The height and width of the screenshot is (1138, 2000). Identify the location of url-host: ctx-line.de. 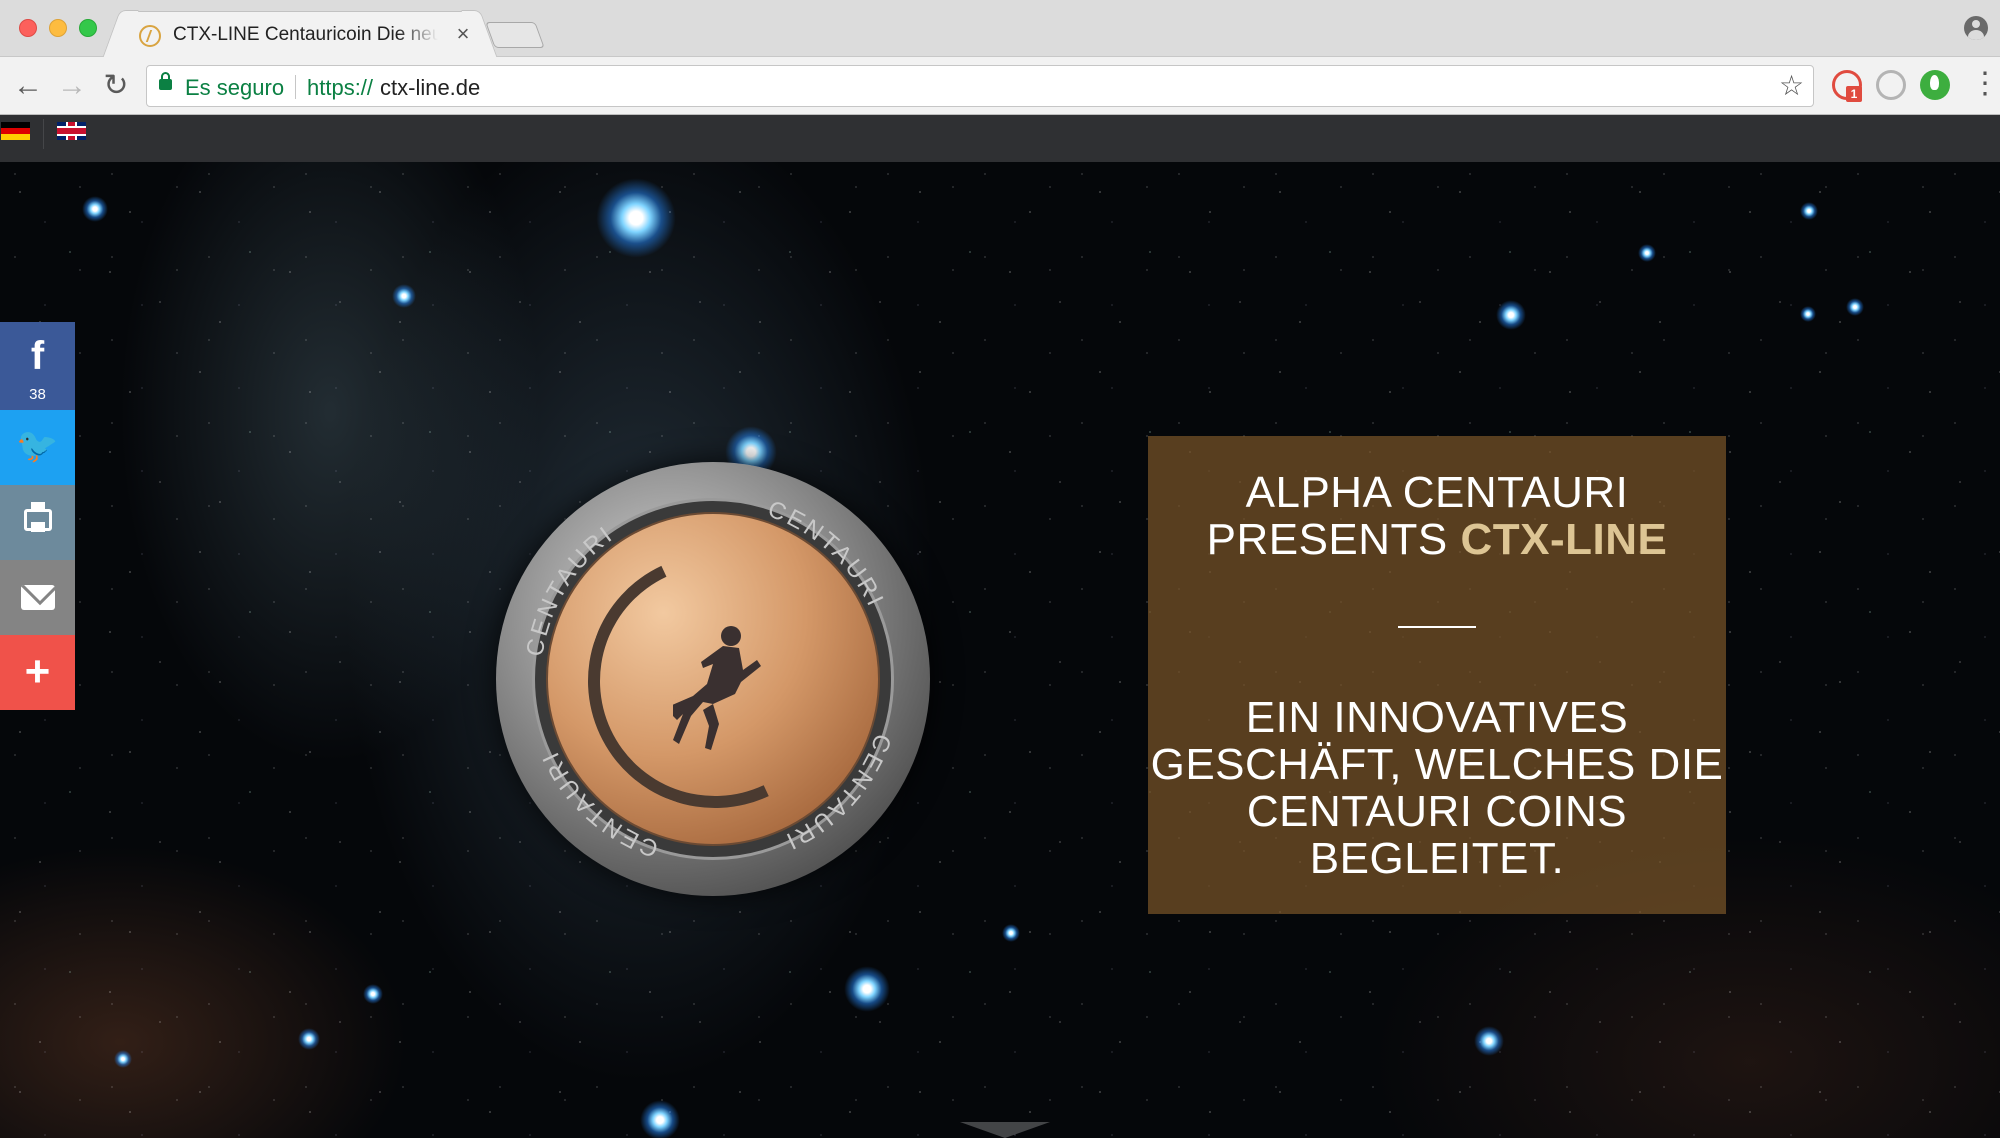
(430, 87).